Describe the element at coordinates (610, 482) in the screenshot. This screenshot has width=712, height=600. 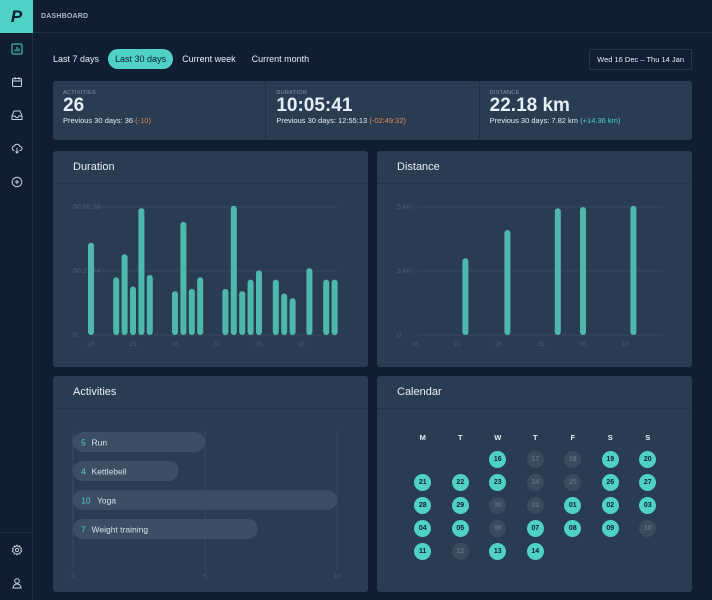
I see `calendar-day-active: 26` at that location.